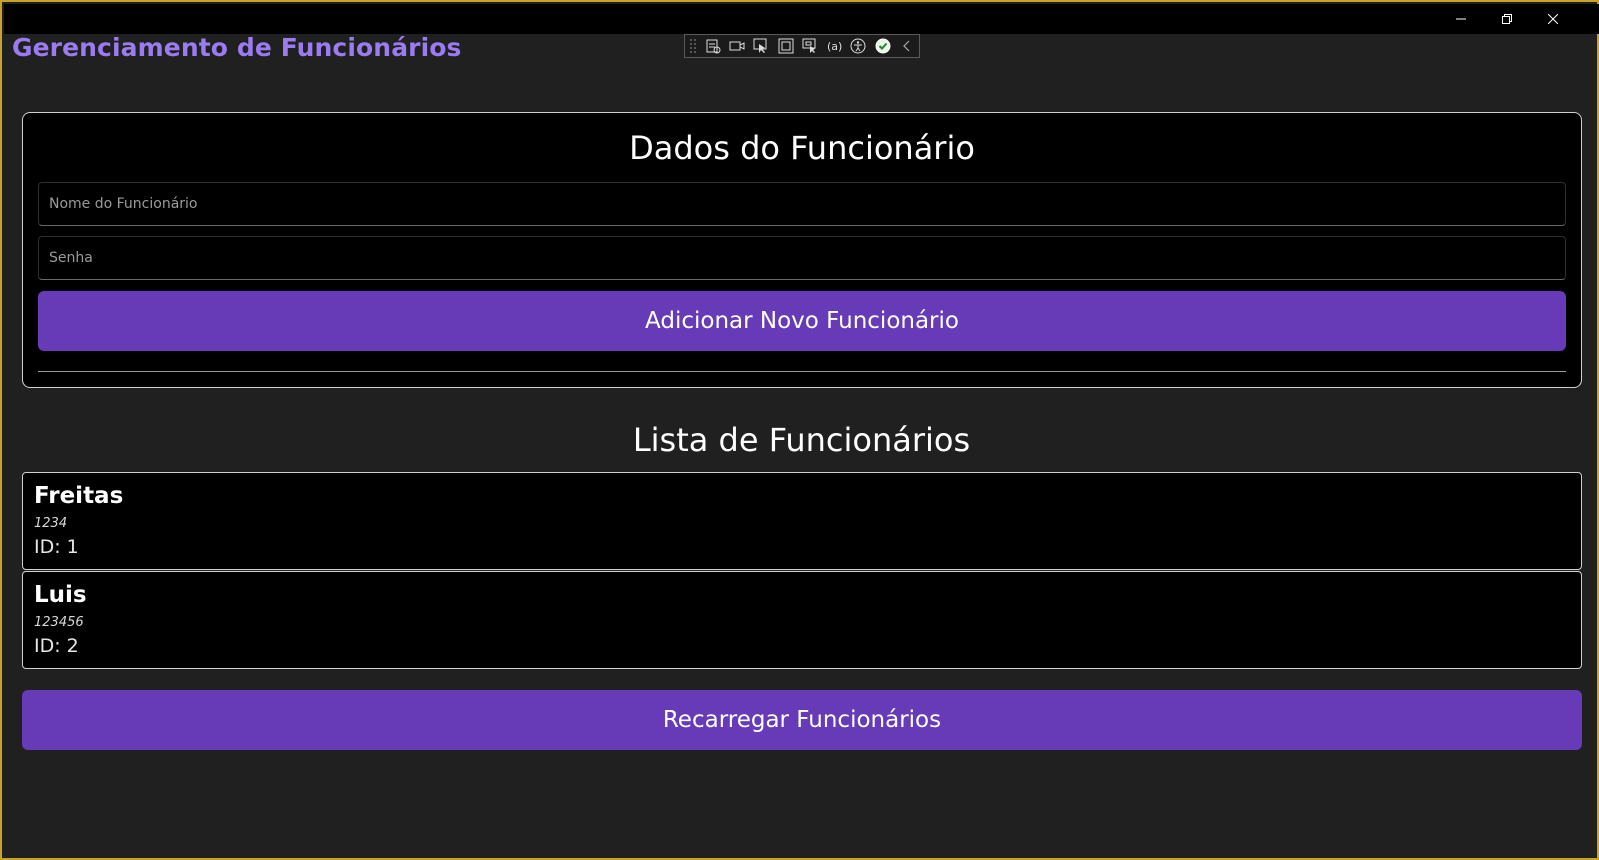 The width and height of the screenshot is (1599, 860). I want to click on restore-button, so click(1507, 19).